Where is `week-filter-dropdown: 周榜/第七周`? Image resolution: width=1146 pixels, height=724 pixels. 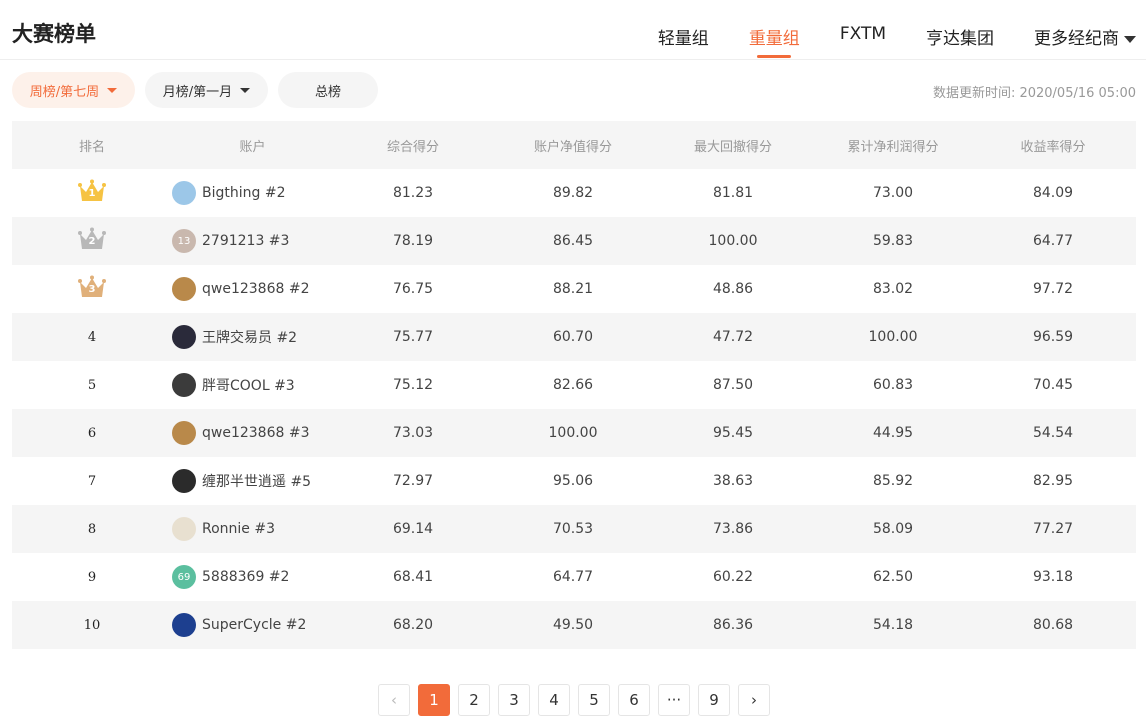
week-filter-dropdown: 周榜/第七周 is located at coordinates (73, 90).